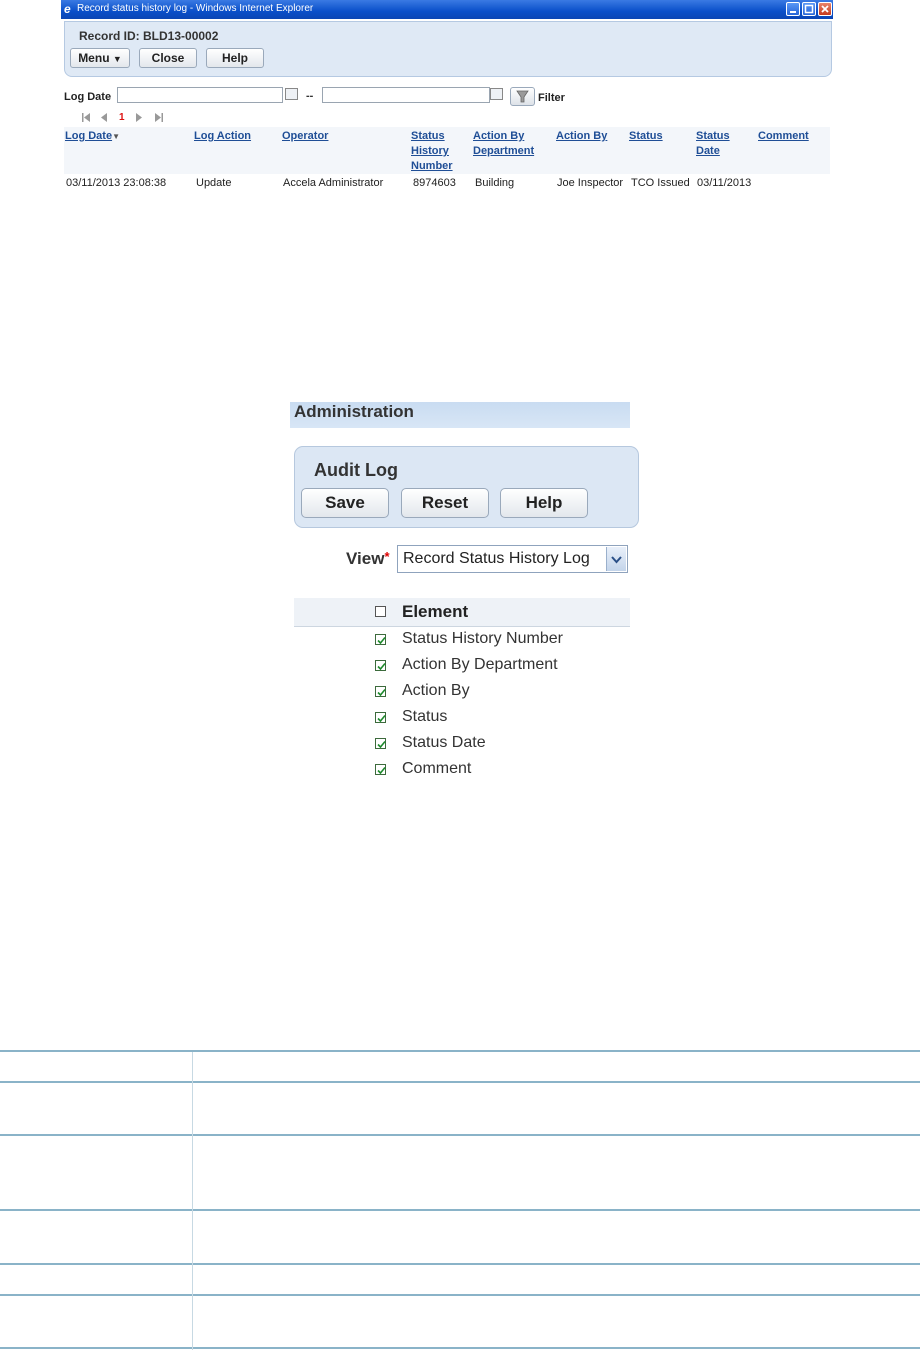  I want to click on next-page-icon, so click(139, 117).